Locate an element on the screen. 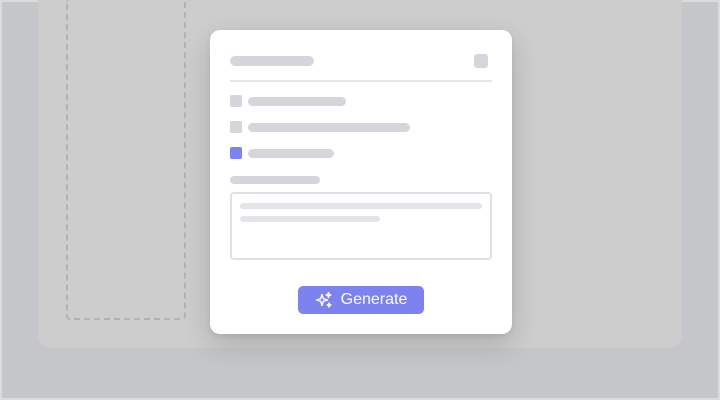  generate-button: Generate is located at coordinates (361, 300).